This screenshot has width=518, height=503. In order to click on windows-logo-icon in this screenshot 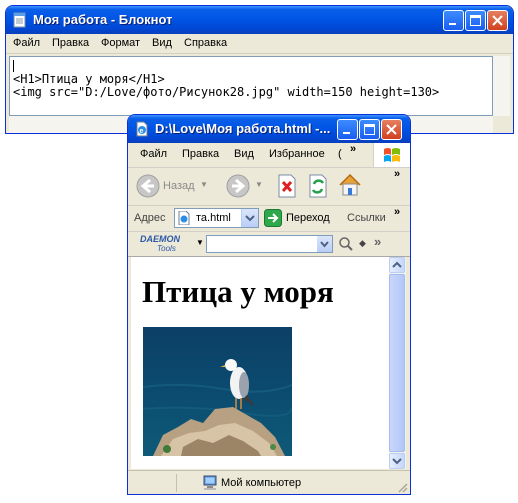, I will do `click(391, 155)`.